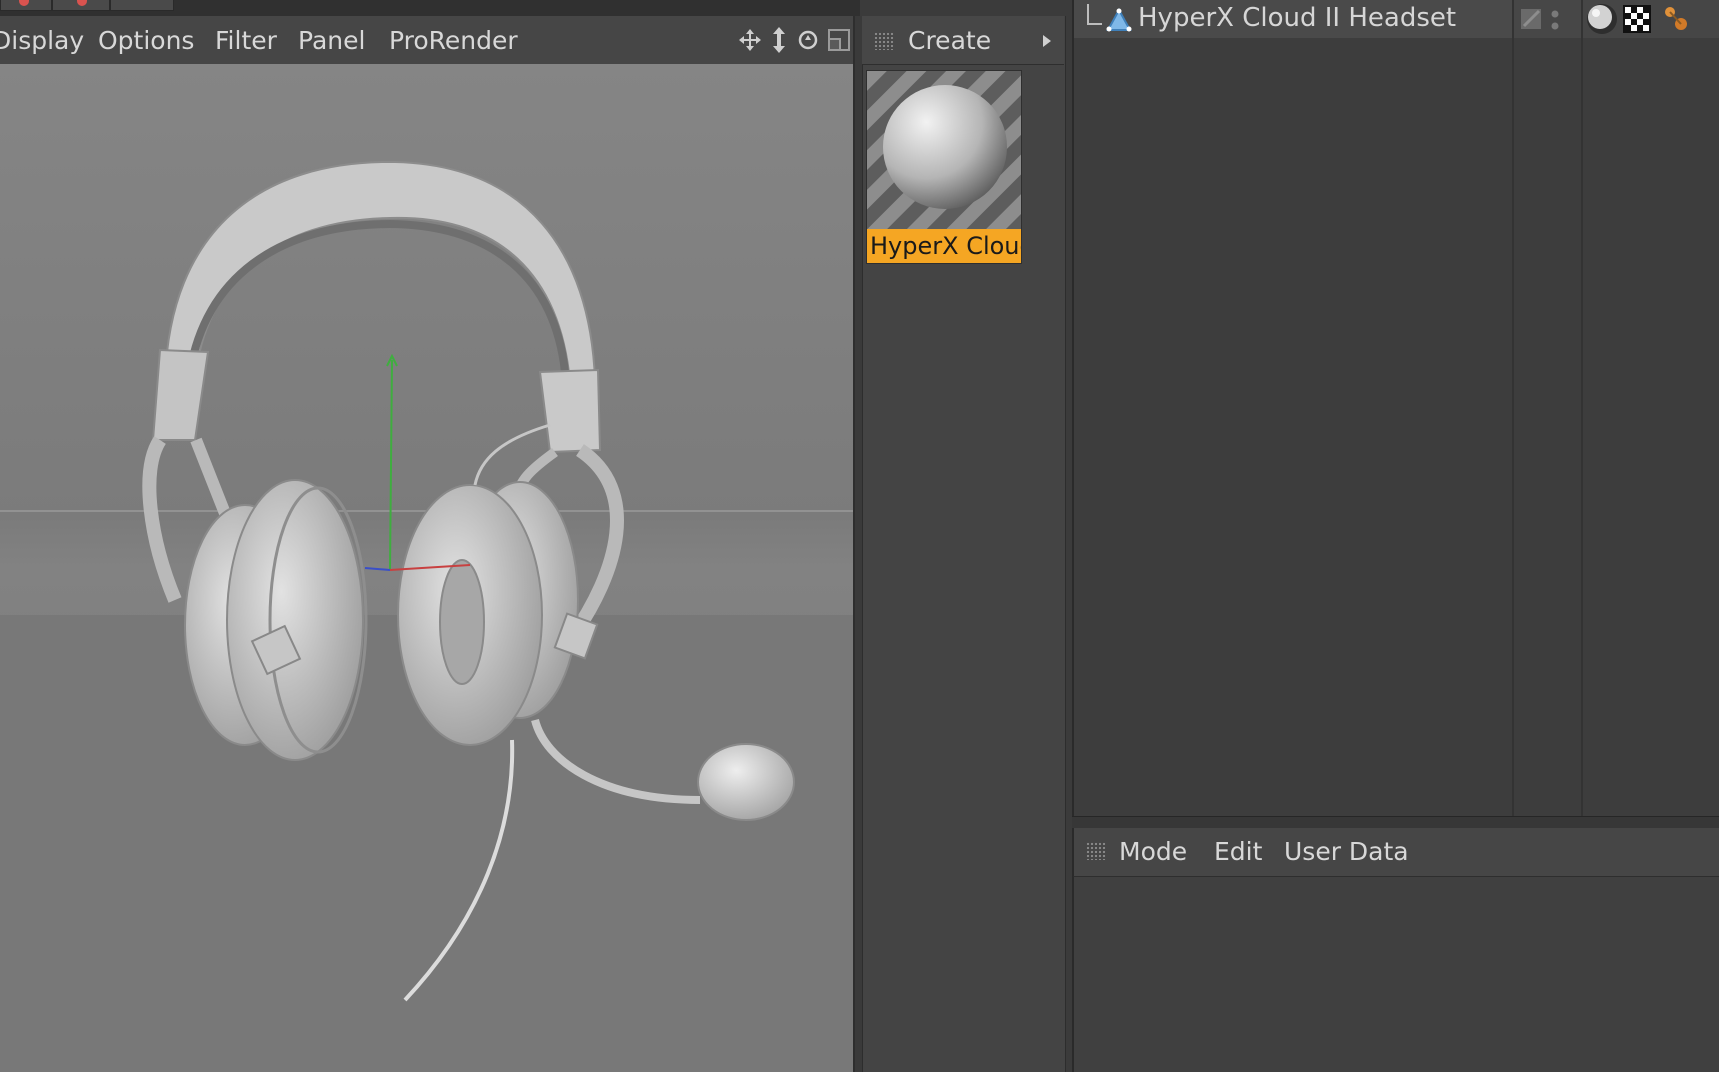  Describe the element at coordinates (1094, 14) in the screenshot. I see `hierarchy-line-icon` at that location.